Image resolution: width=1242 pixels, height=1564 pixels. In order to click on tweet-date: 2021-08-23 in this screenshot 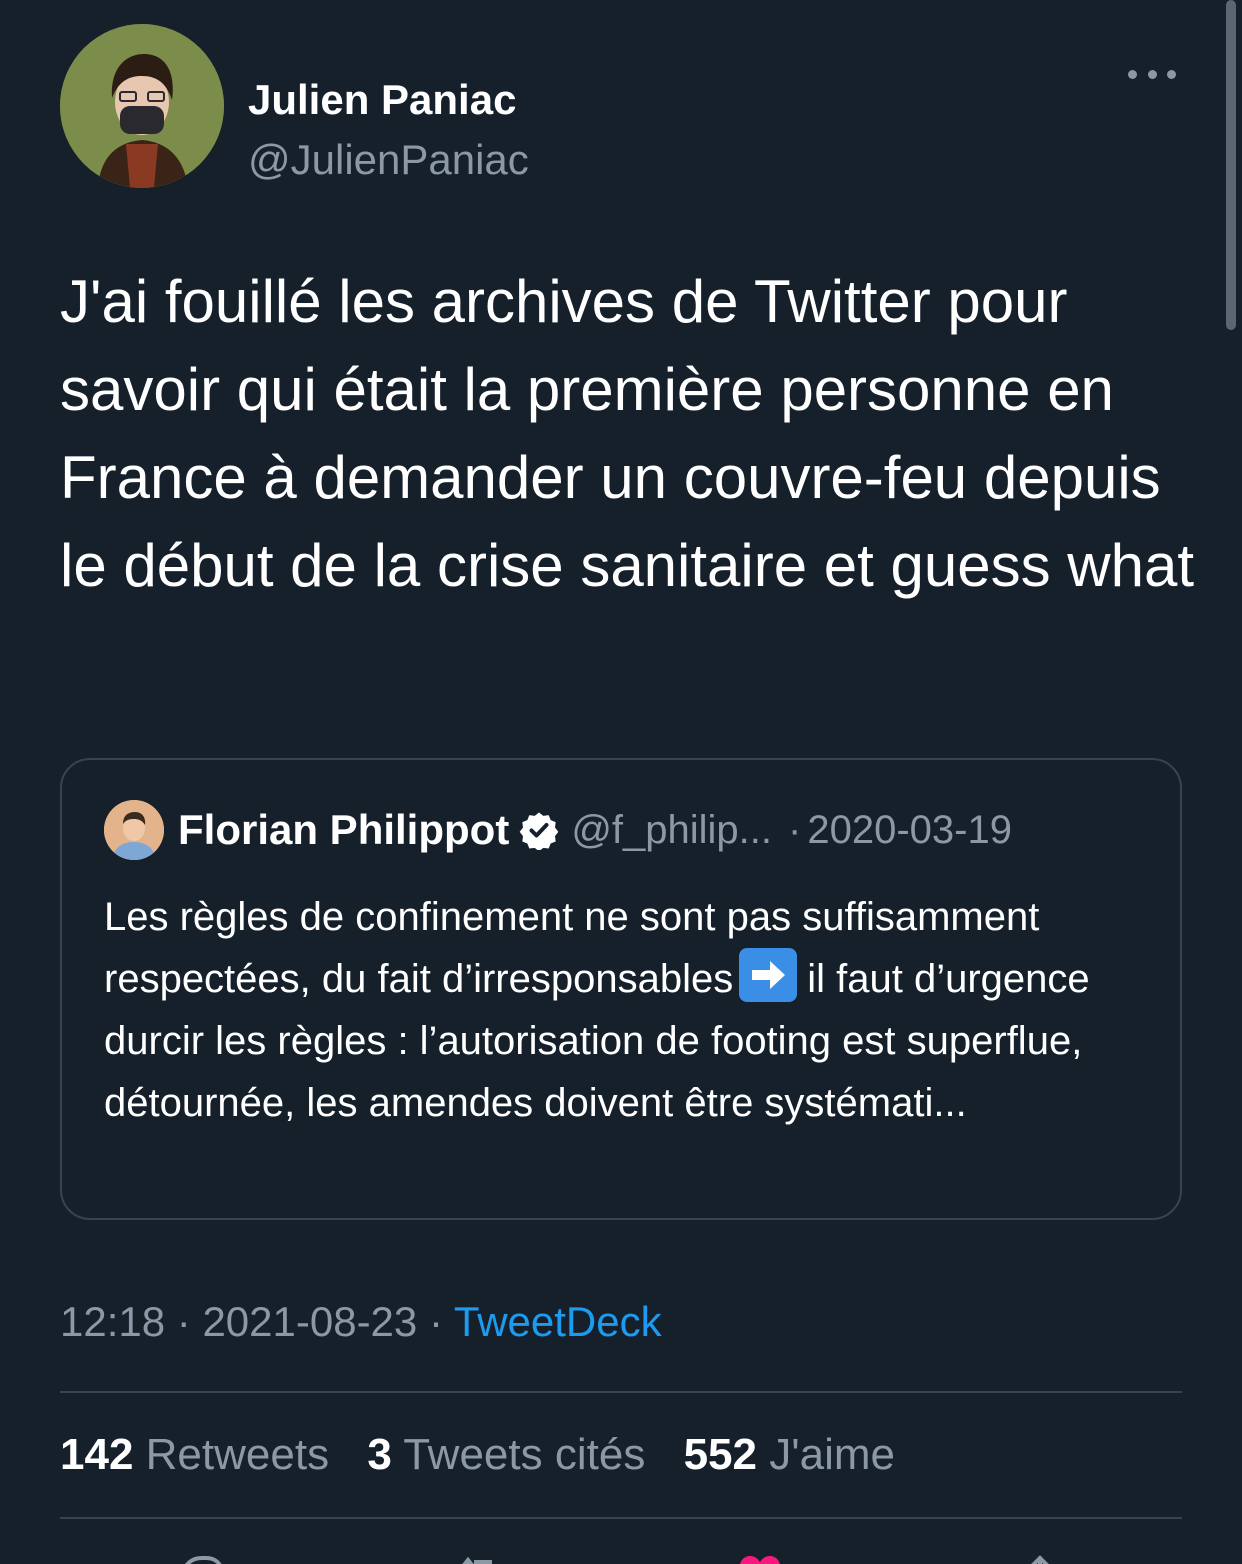, I will do `click(309, 1321)`.